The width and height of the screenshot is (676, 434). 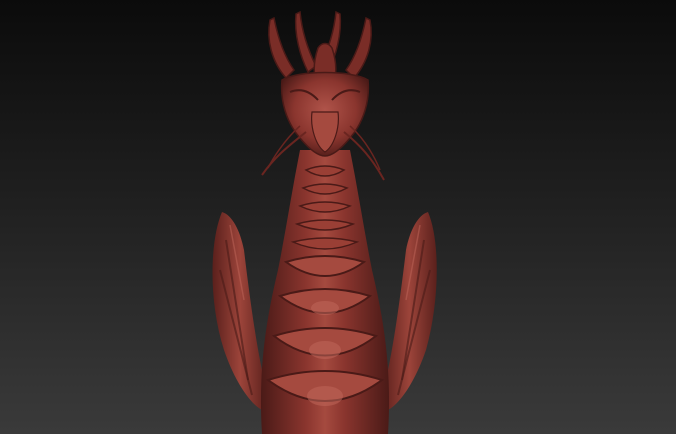 I want to click on dragon-head, so click(x=323, y=95).